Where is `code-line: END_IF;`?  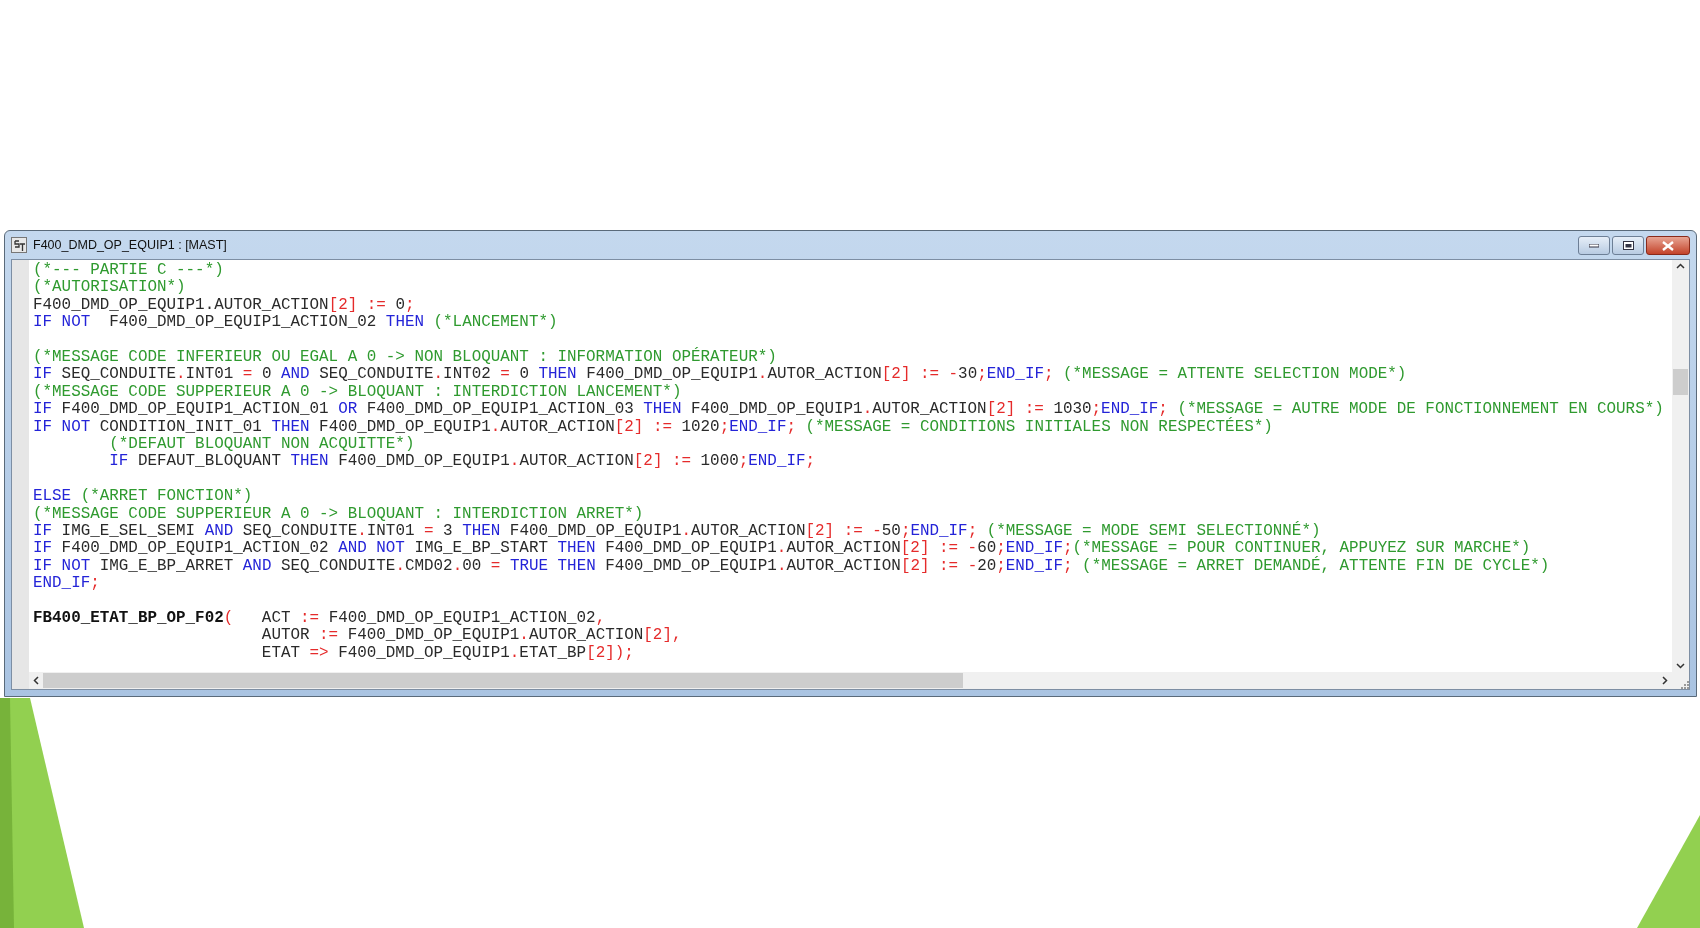 code-line: END_IF; is located at coordinates (66, 584).